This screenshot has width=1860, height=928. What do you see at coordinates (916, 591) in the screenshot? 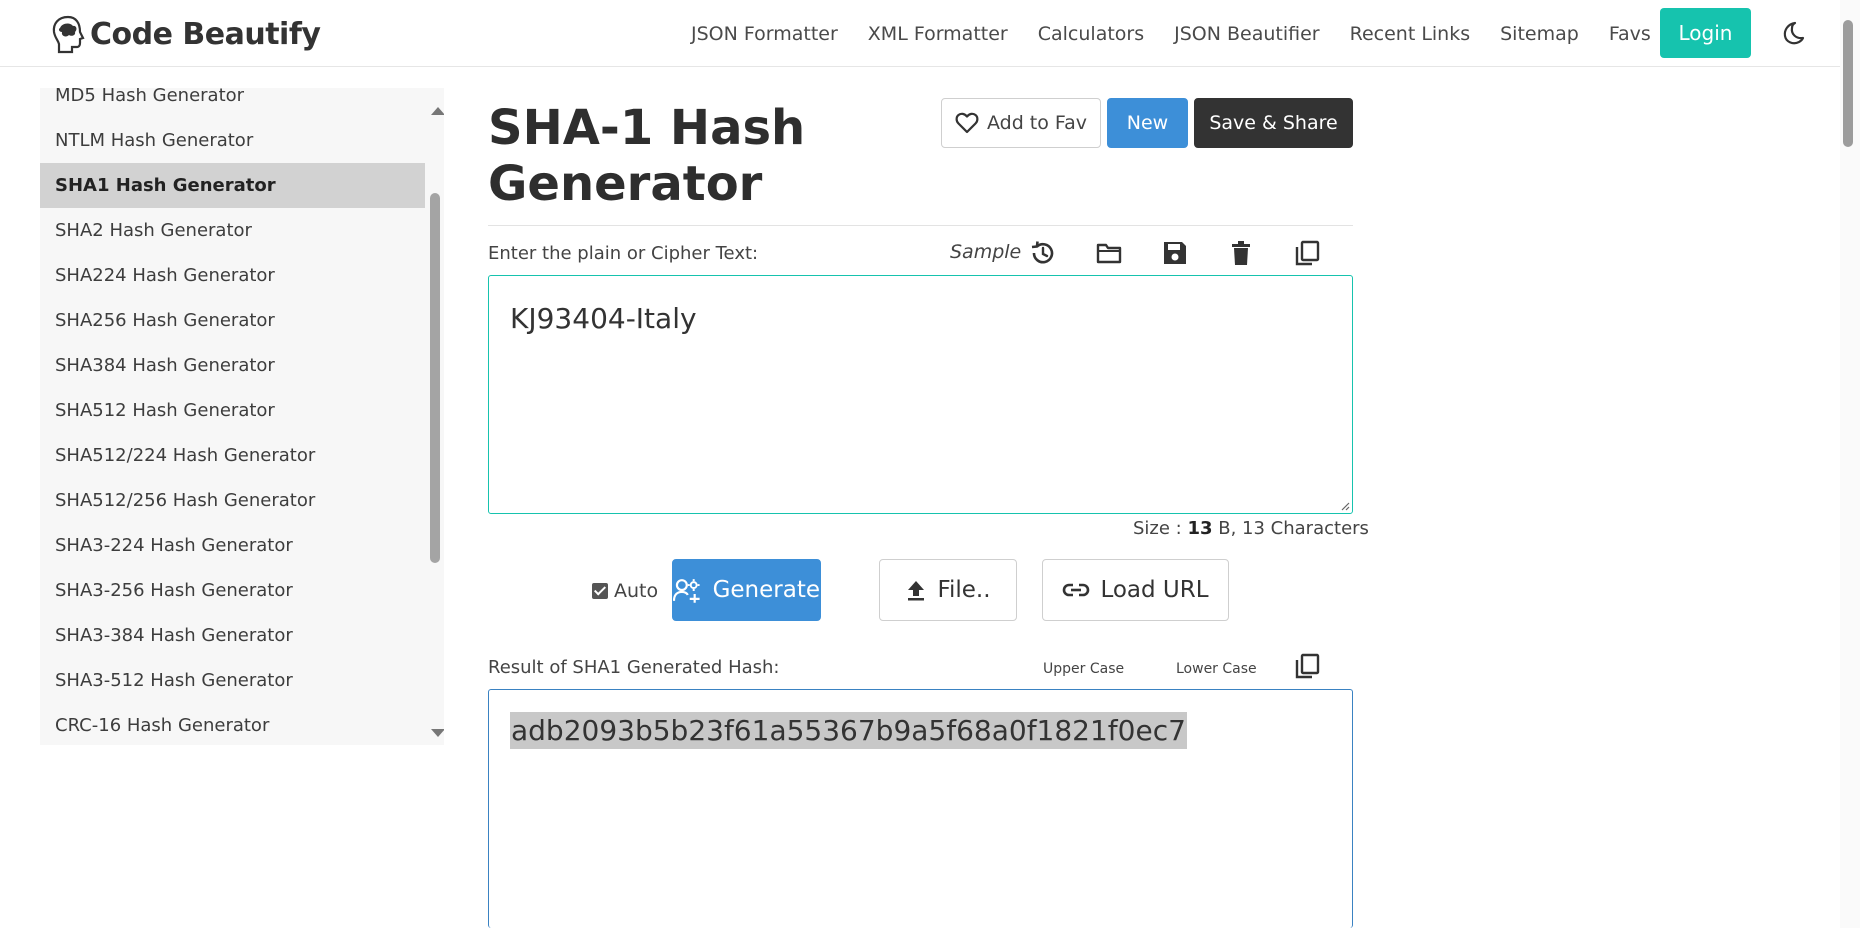
I see `upload-icon` at bounding box center [916, 591].